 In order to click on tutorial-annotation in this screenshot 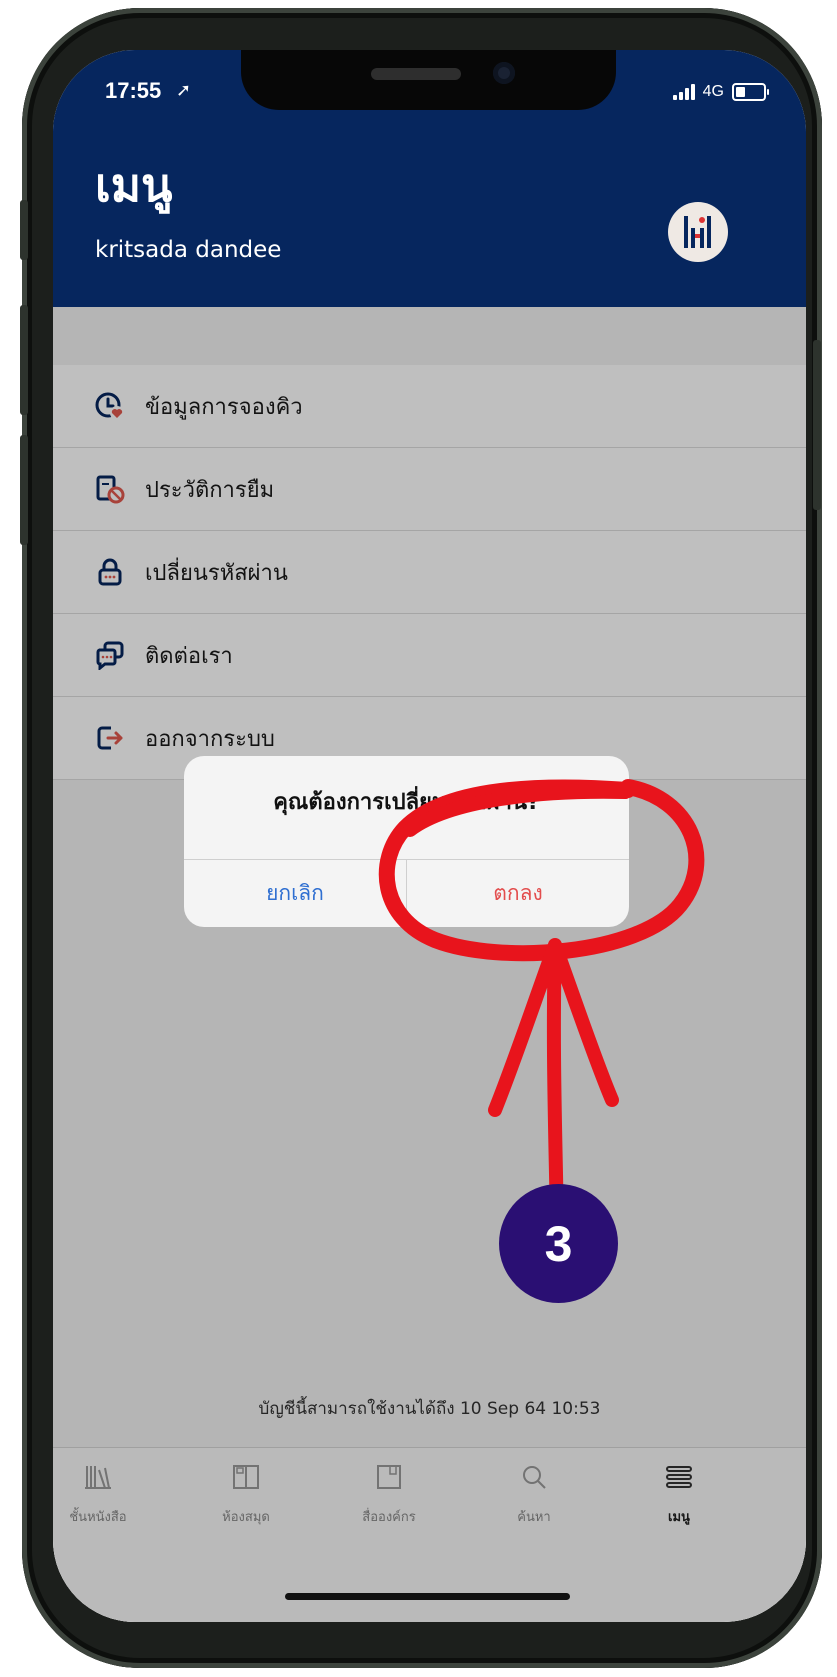, I will do `click(541, 1008)`.